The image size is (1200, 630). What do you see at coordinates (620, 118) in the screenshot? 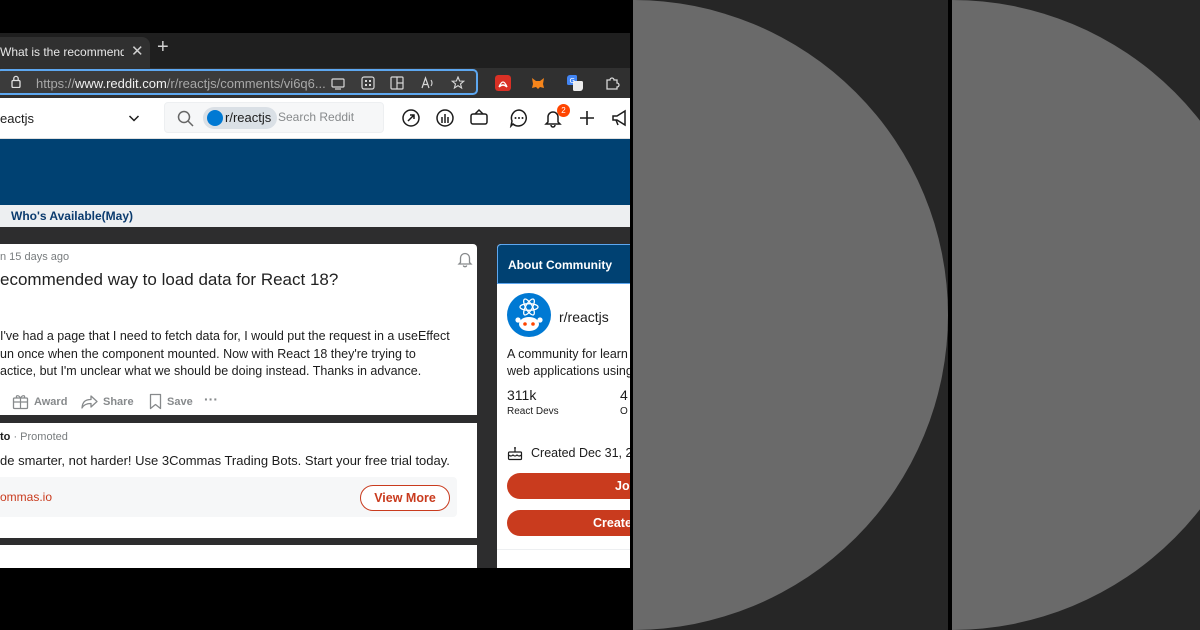
I see `advertise-megaphone-icon` at bounding box center [620, 118].